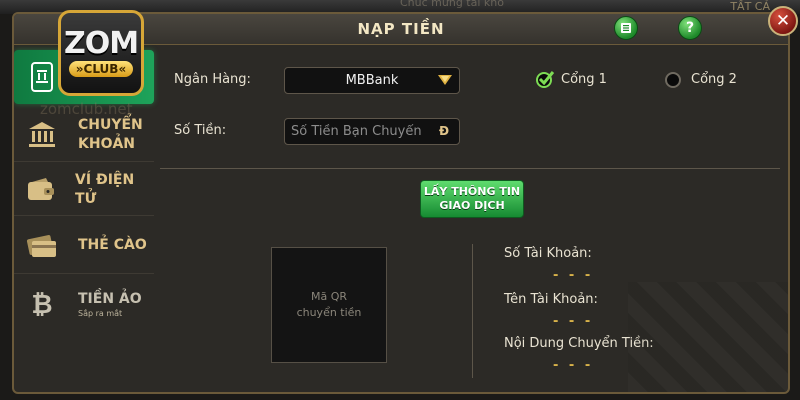 The height and width of the screenshot is (400, 800). Describe the element at coordinates (673, 80) in the screenshot. I see `gate-2-radio` at that location.